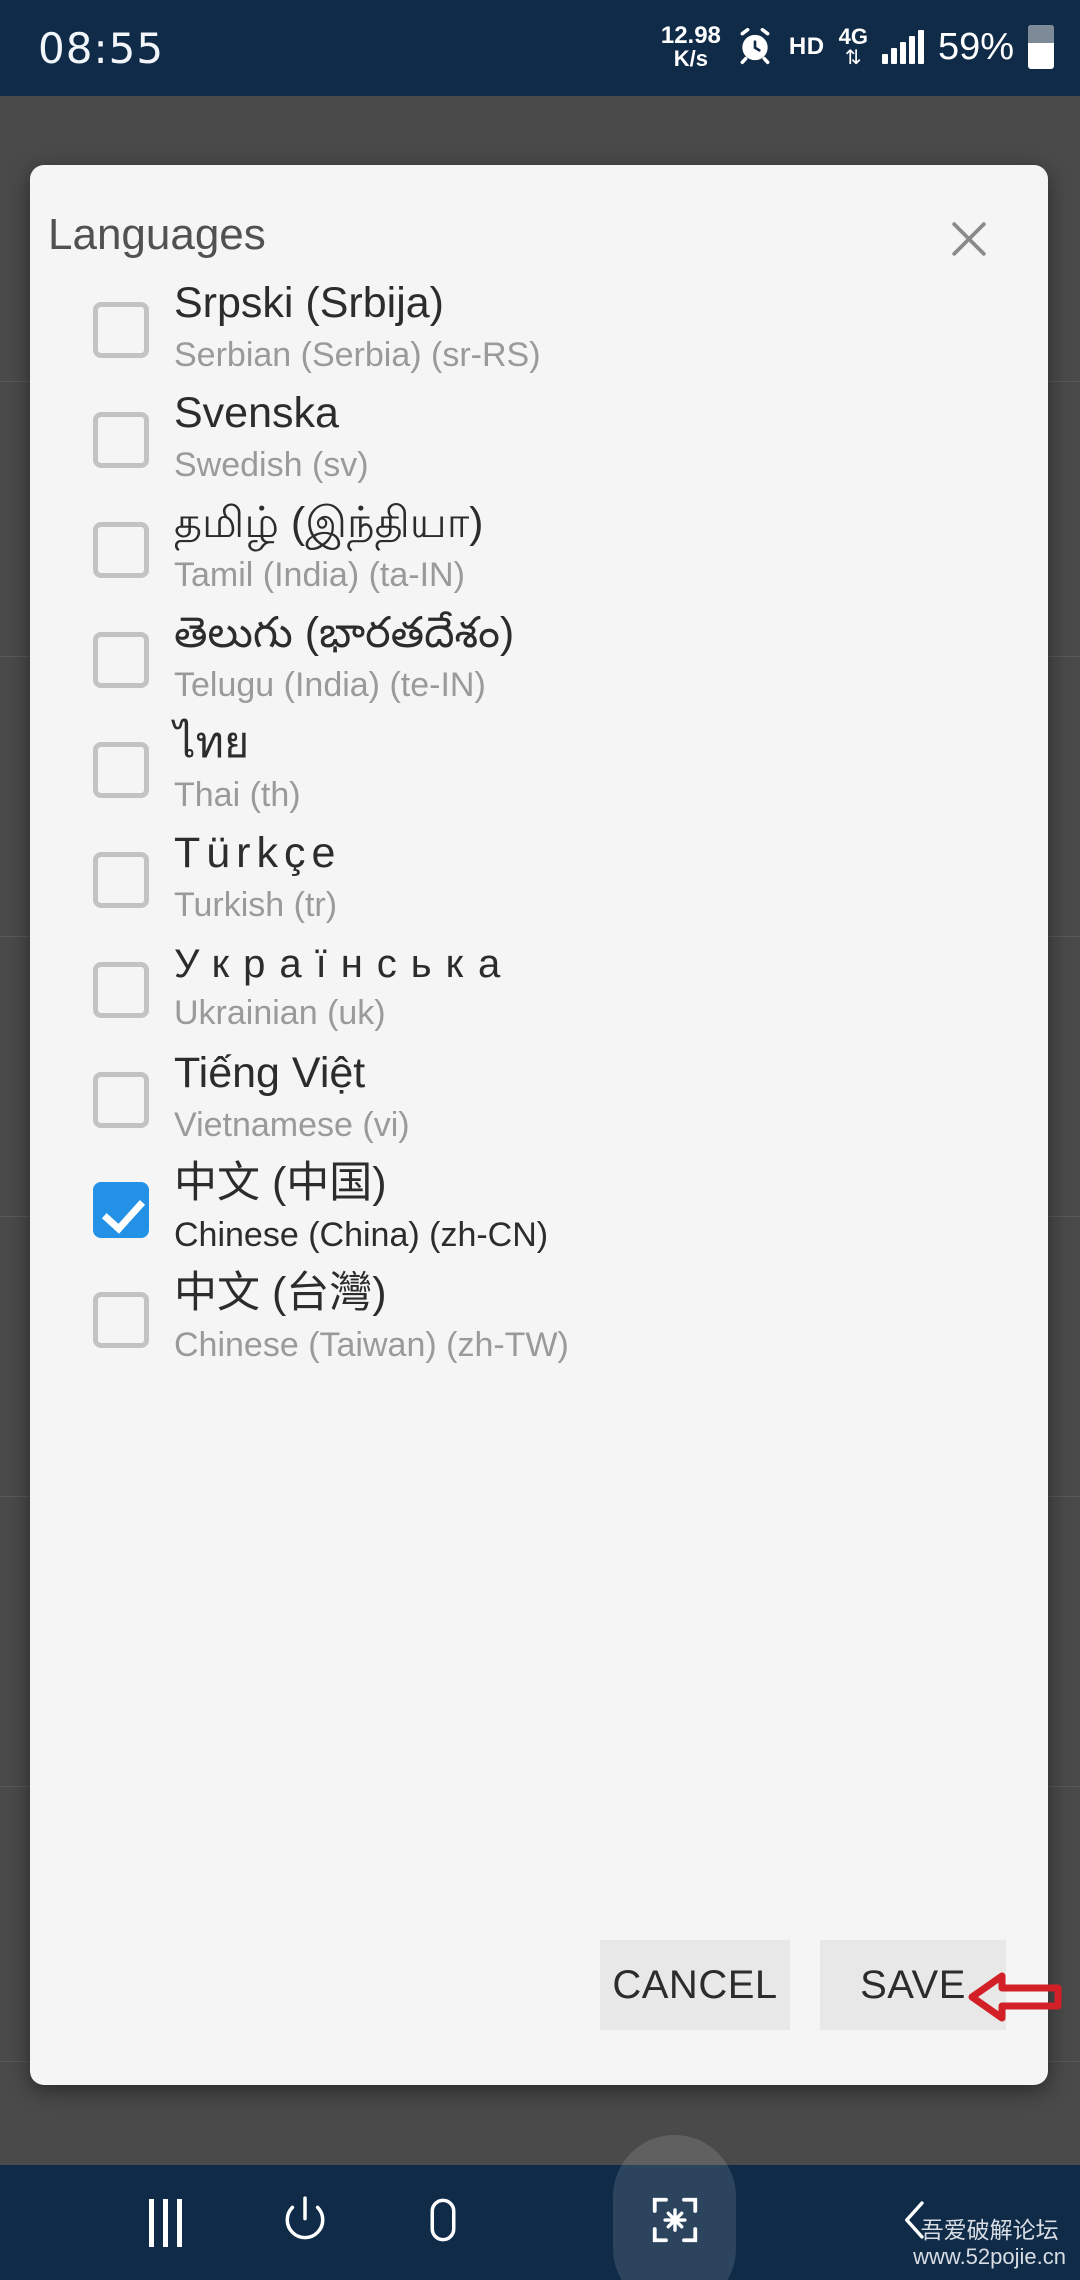  What do you see at coordinates (344, 963) in the screenshot?
I see `language-native-name: Українська` at bounding box center [344, 963].